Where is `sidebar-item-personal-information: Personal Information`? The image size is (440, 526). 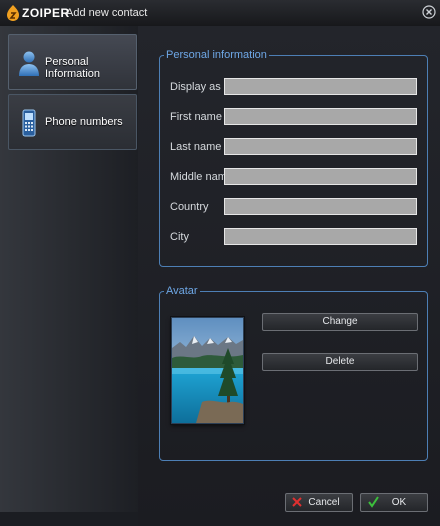
sidebar-item-personal-information: Personal Information is located at coordinates (72, 62).